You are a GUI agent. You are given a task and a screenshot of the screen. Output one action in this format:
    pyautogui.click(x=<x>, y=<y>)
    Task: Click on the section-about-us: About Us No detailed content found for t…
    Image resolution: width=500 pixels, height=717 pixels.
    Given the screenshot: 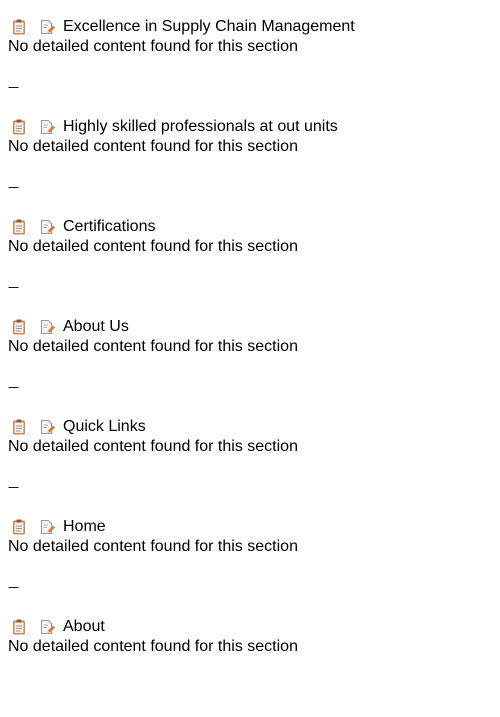 What is the action you would take?
    pyautogui.click(x=254, y=367)
    